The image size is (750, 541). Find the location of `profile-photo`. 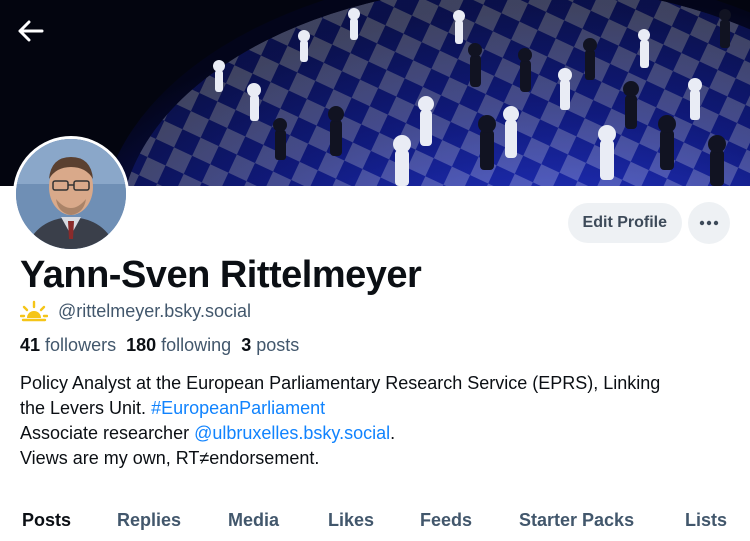

profile-photo is located at coordinates (71, 194).